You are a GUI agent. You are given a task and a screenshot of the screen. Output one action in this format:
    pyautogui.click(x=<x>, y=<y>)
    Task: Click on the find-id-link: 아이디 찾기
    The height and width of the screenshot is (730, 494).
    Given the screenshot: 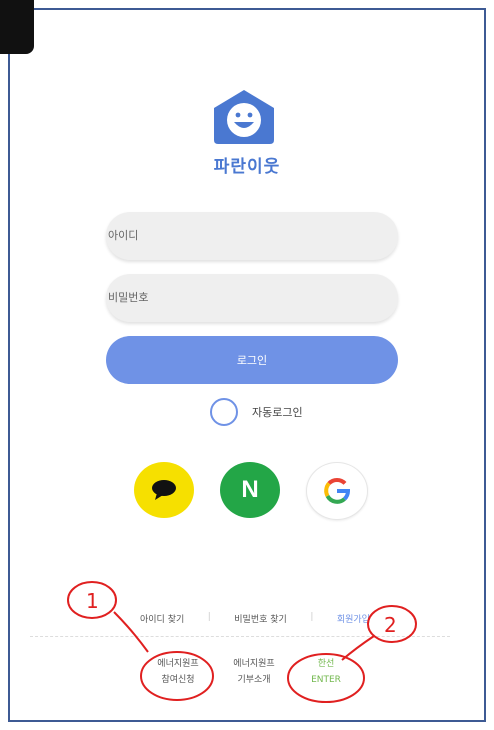 What is the action you would take?
    pyautogui.click(x=162, y=618)
    